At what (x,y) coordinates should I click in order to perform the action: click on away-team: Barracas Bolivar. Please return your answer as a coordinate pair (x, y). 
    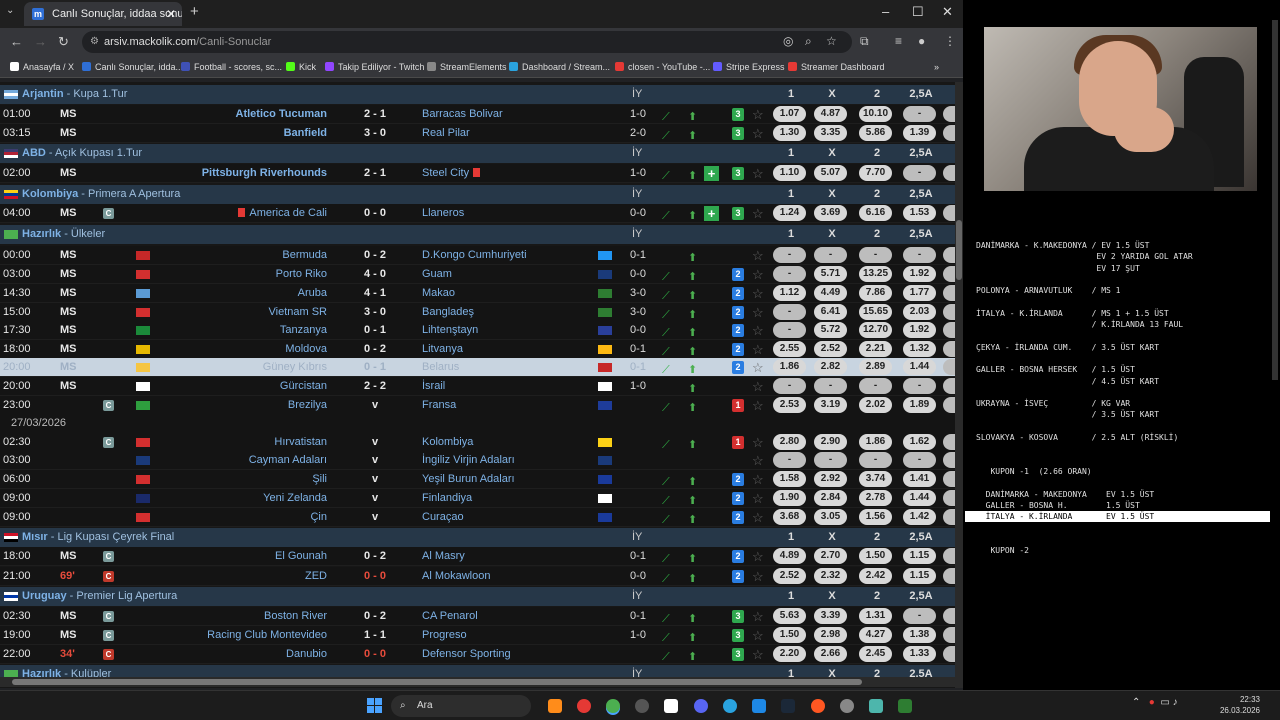
    Looking at the image, I should click on (509, 114).